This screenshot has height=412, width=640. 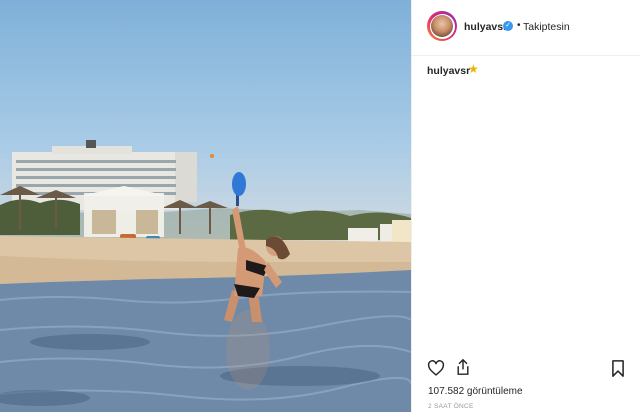 I want to click on avatar-ring, so click(x=442, y=26).